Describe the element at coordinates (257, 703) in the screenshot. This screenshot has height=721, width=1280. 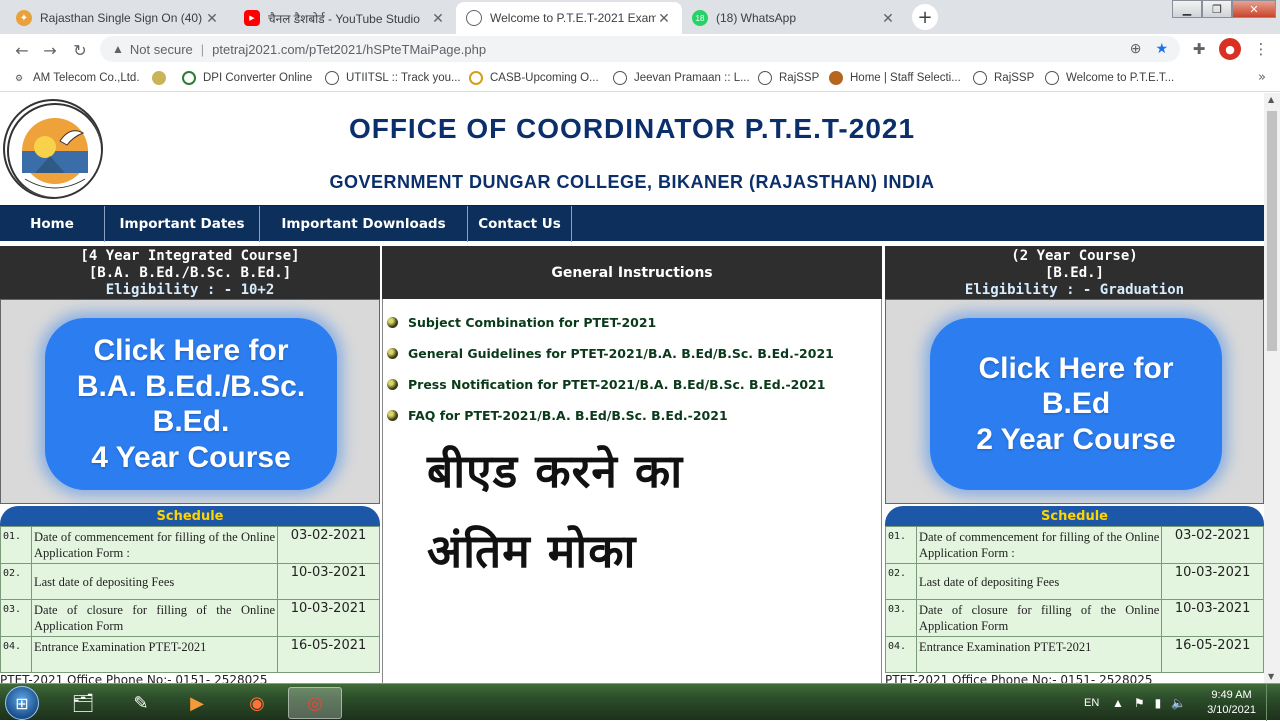
I see `taskbar-app-firefox: ◉` at that location.